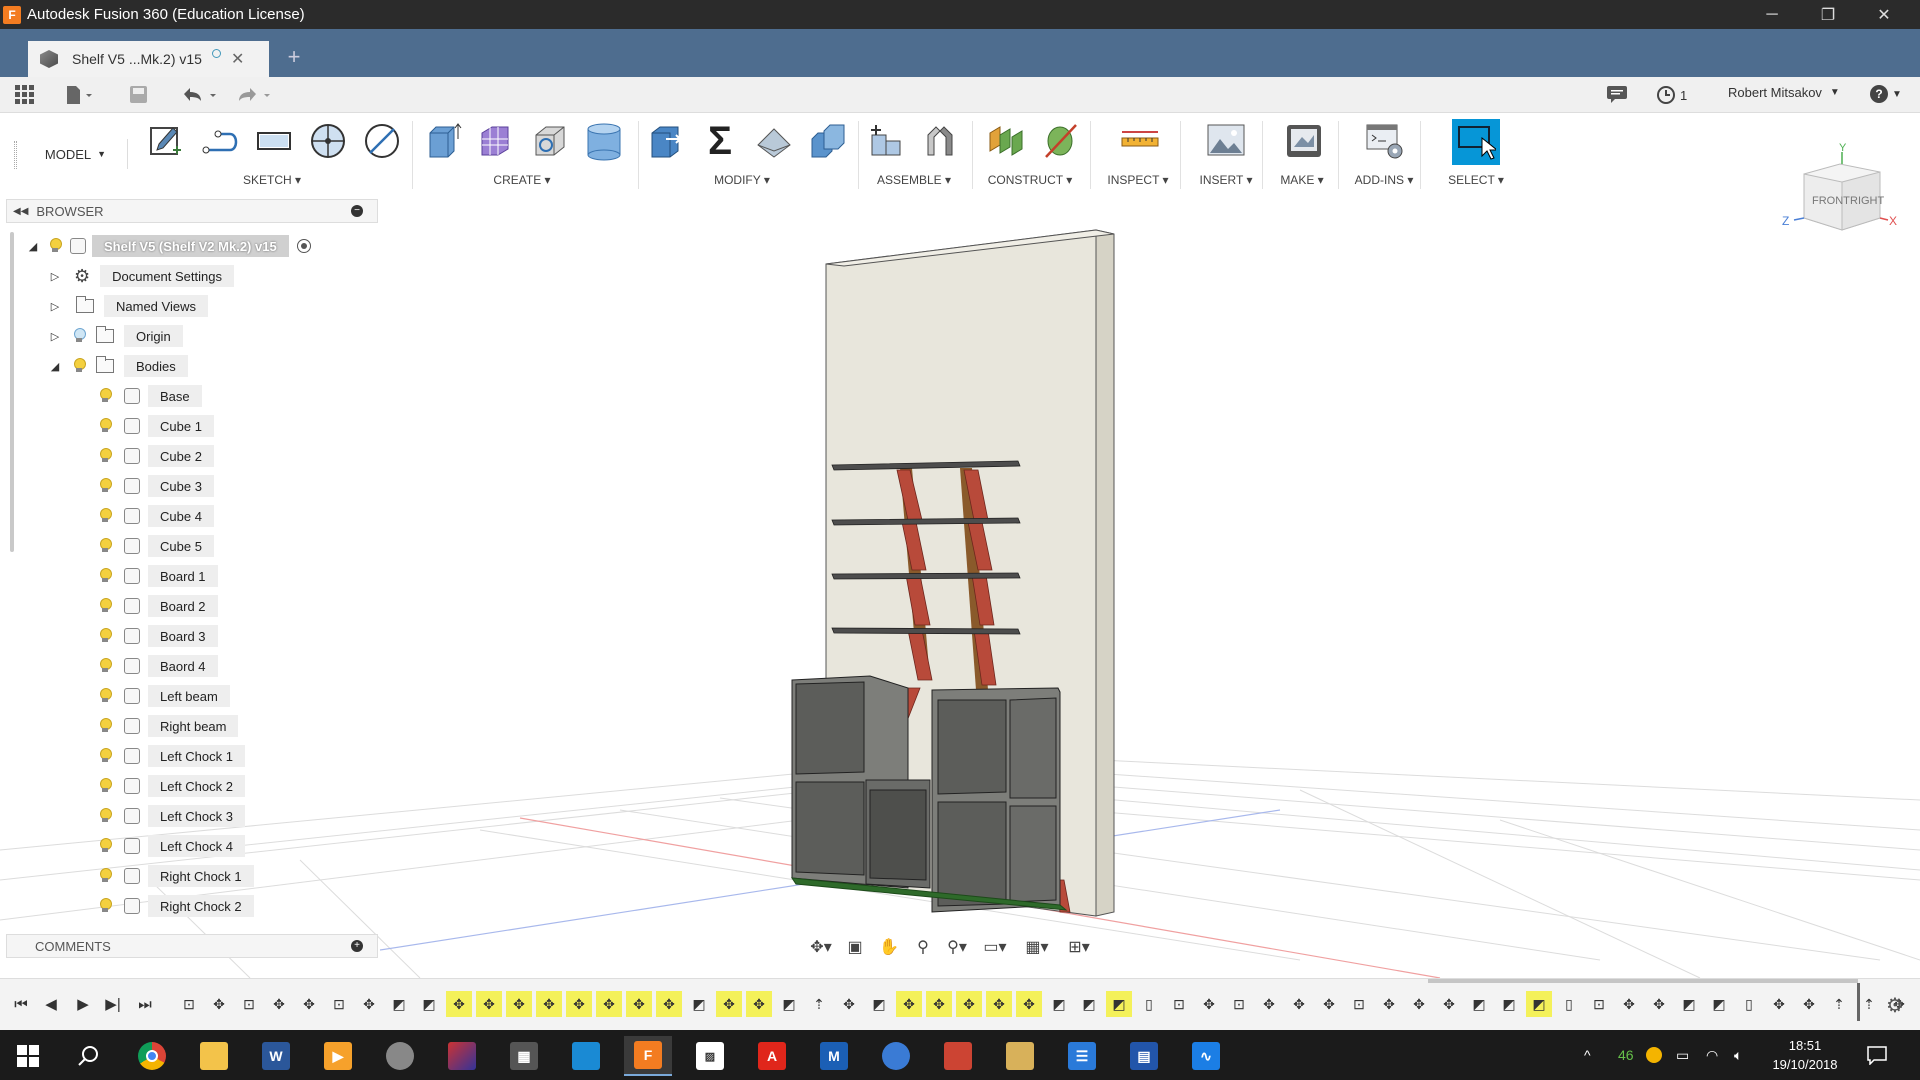 This screenshot has width=1920, height=1080. I want to click on zoom-icon: ⚲, so click(923, 947).